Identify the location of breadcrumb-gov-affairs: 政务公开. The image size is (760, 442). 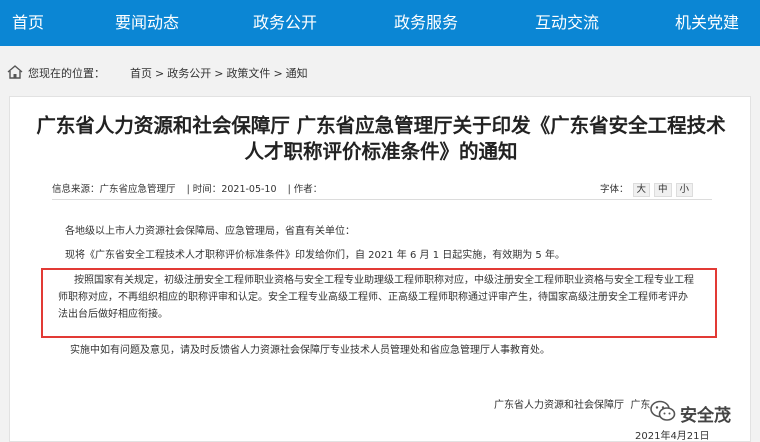
(189, 73).